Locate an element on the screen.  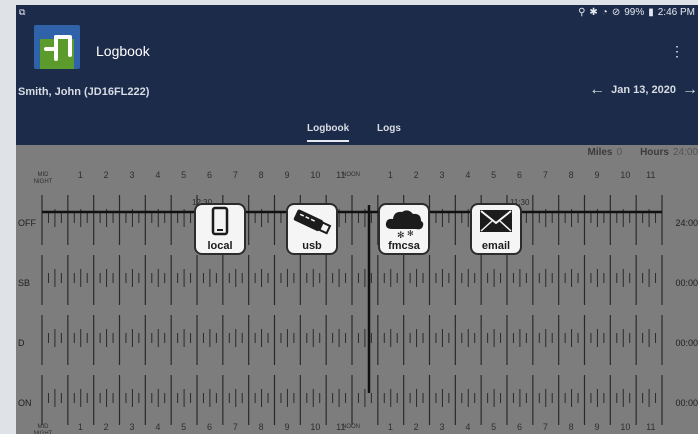
hour-top-label: 11 is located at coordinates (651, 175).